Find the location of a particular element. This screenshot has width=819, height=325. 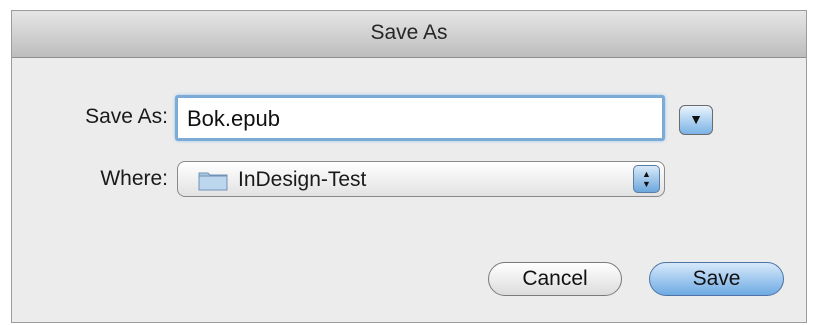

dialog-title: Save As is located at coordinates (409, 32).